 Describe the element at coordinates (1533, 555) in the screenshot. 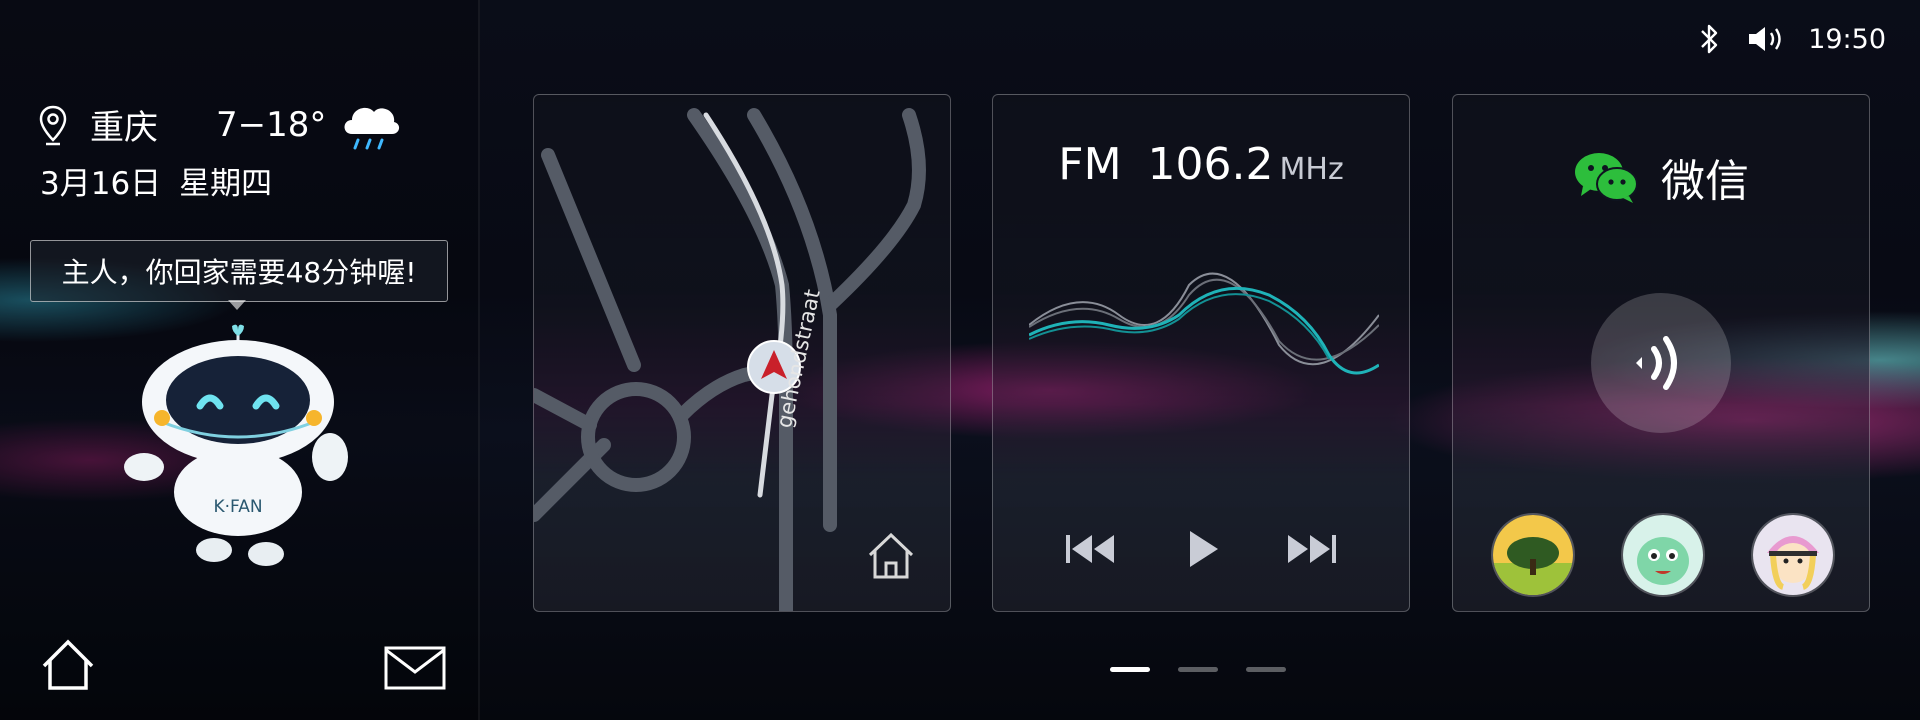

I see `contact-avatar-tree` at that location.